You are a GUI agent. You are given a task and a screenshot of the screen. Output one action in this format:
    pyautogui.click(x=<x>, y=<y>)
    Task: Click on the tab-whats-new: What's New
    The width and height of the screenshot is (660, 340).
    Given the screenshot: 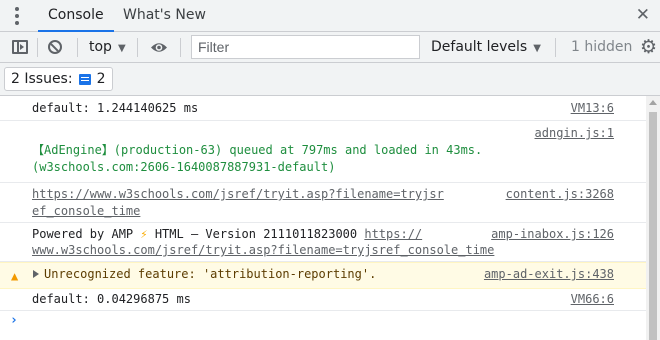 What is the action you would take?
    pyautogui.click(x=164, y=15)
    